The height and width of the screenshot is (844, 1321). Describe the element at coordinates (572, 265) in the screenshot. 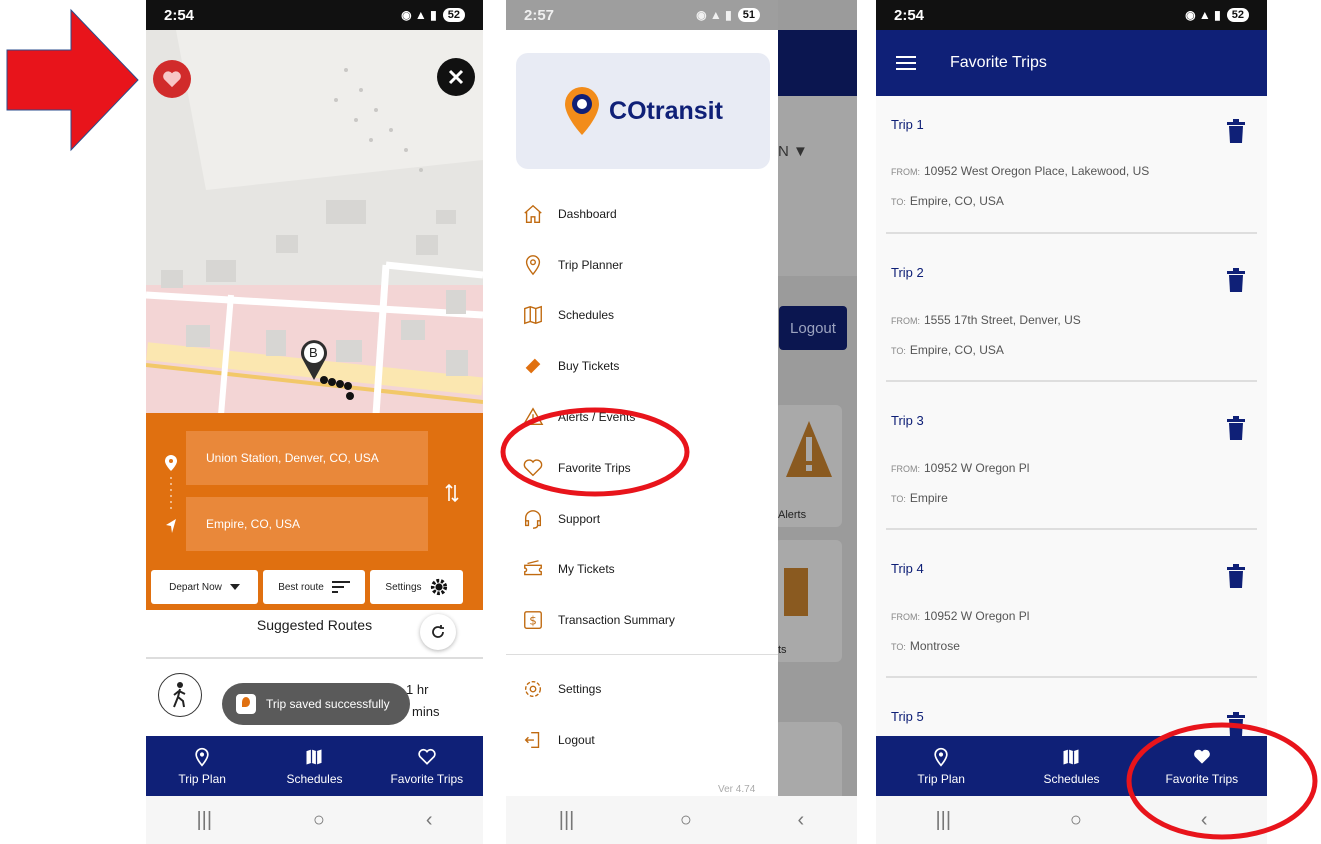

I see `menu-item-trip-planner: Trip Planner` at that location.